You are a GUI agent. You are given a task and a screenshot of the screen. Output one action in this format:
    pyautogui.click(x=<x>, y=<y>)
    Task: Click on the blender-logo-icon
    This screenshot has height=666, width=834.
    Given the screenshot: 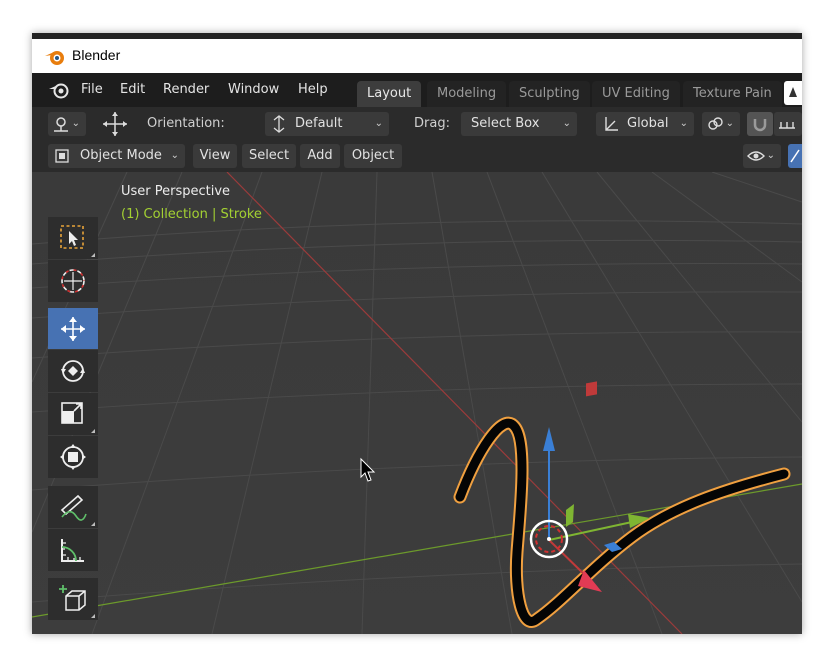 What is the action you would take?
    pyautogui.click(x=54, y=58)
    